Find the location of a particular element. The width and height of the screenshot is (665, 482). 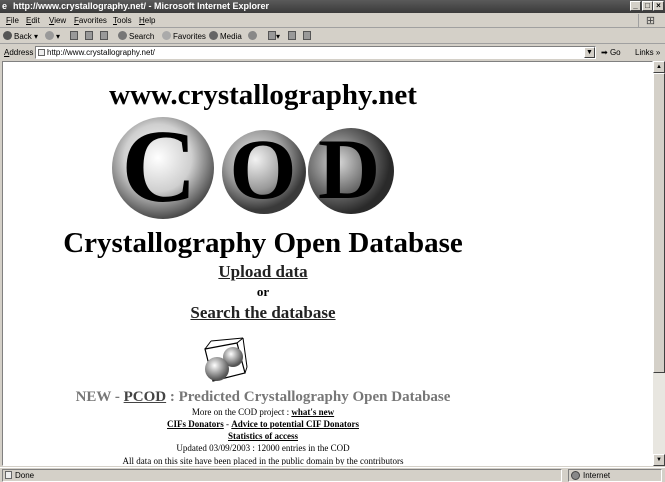

logo-letter-d: D is located at coordinates (349, 169).